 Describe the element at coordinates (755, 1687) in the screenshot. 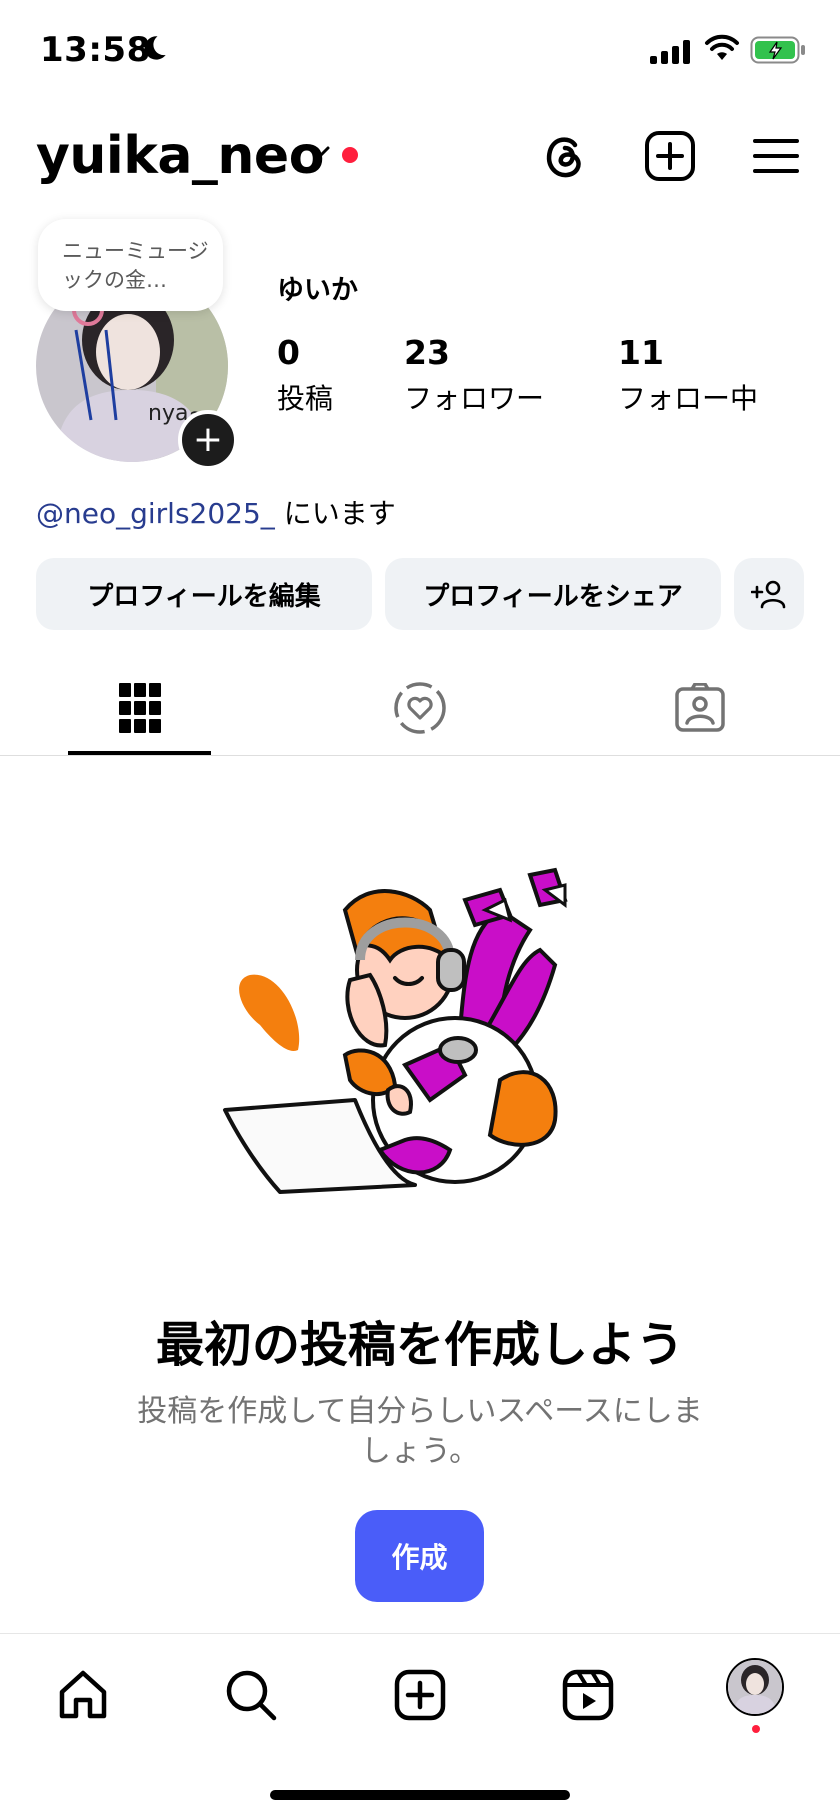

I see `nav-profile-avatar` at that location.